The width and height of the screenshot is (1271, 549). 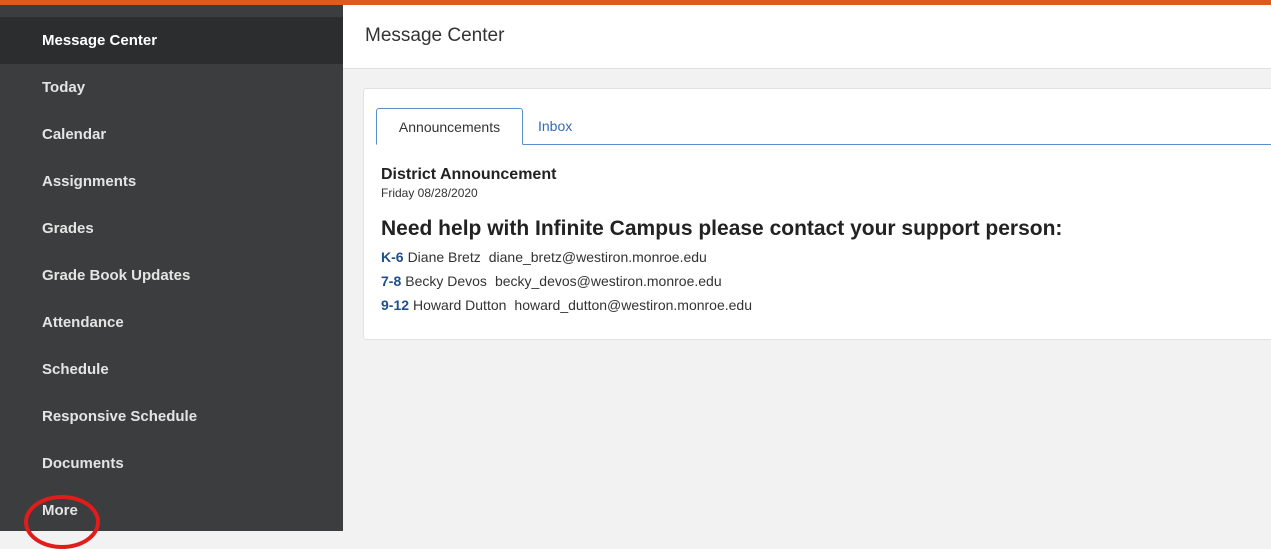 I want to click on sidebar-item-documents: Documents, so click(x=171, y=463).